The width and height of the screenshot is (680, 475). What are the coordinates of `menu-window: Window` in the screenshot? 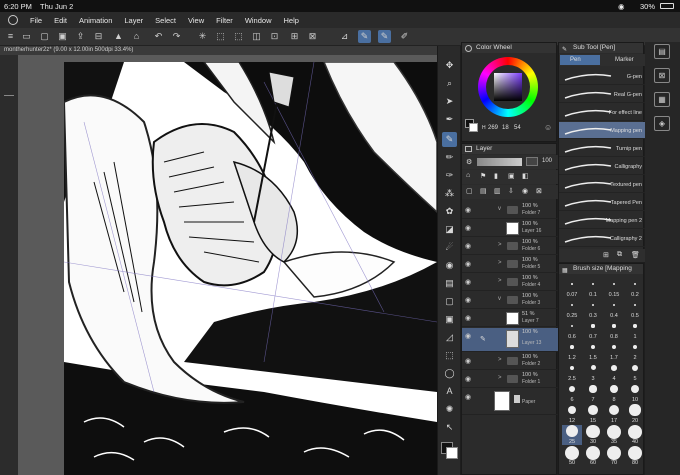 It's located at (258, 20).